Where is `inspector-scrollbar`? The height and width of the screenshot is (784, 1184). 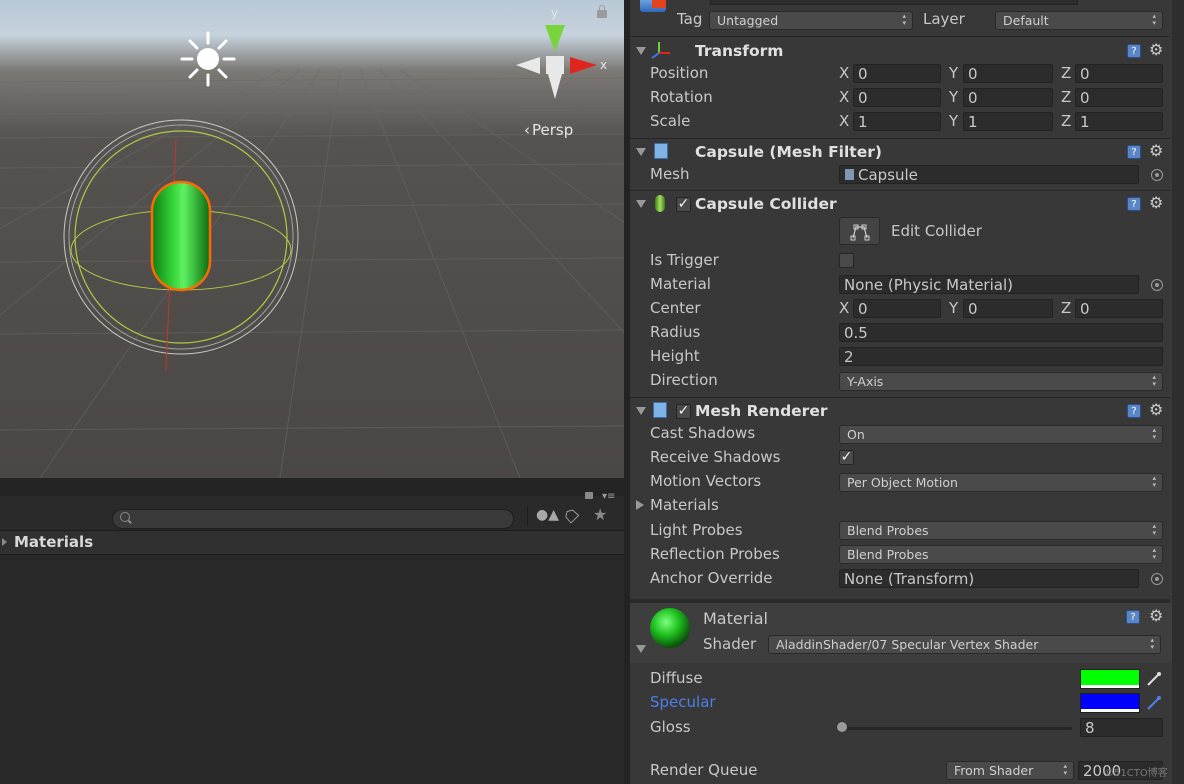 inspector-scrollbar is located at coordinates (1178, 392).